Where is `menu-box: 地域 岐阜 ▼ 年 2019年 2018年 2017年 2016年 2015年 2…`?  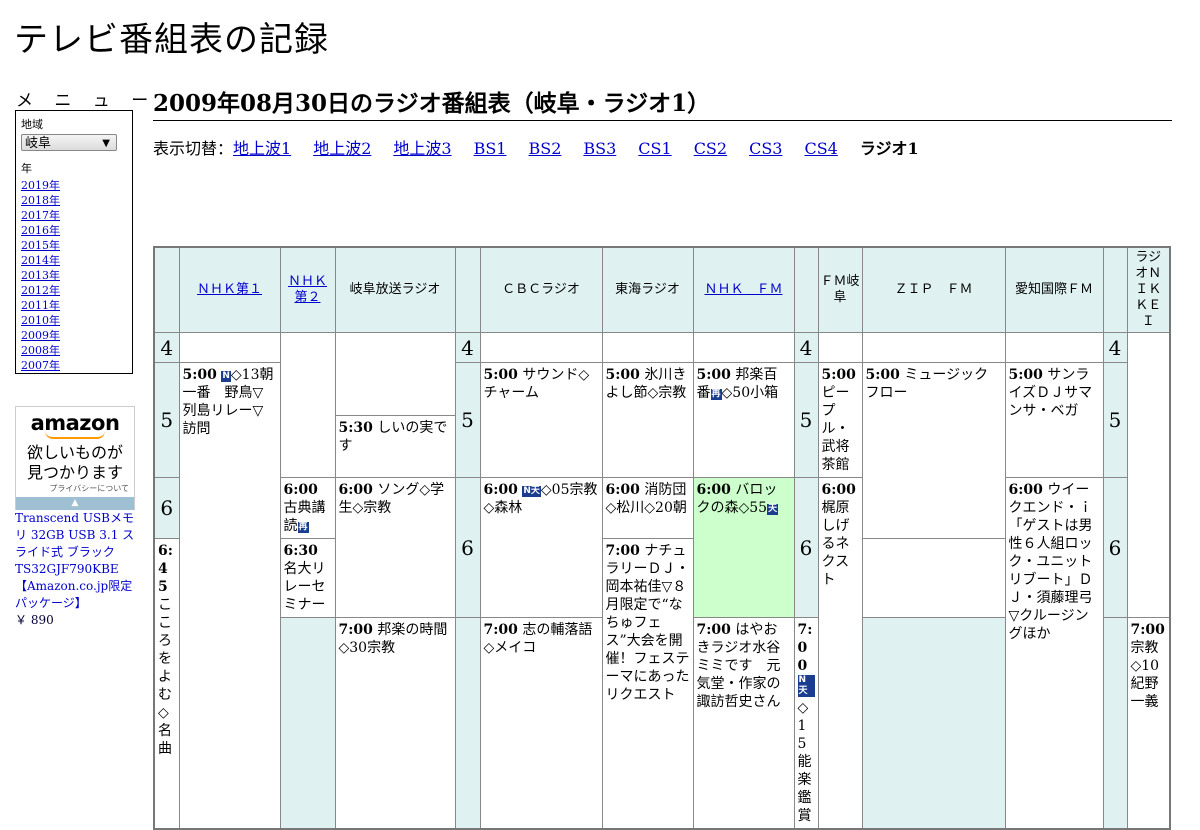 menu-box: 地域 岐阜 ▼ 年 2019年 2018年 2017年 2016年 2015年 2… is located at coordinates (74, 242).